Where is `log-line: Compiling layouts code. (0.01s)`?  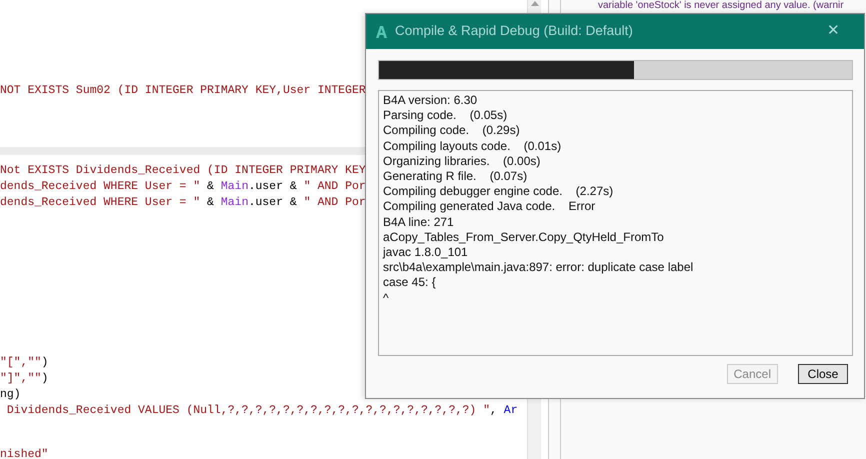
log-line: Compiling layouts code. (0.01s) is located at coordinates (472, 146).